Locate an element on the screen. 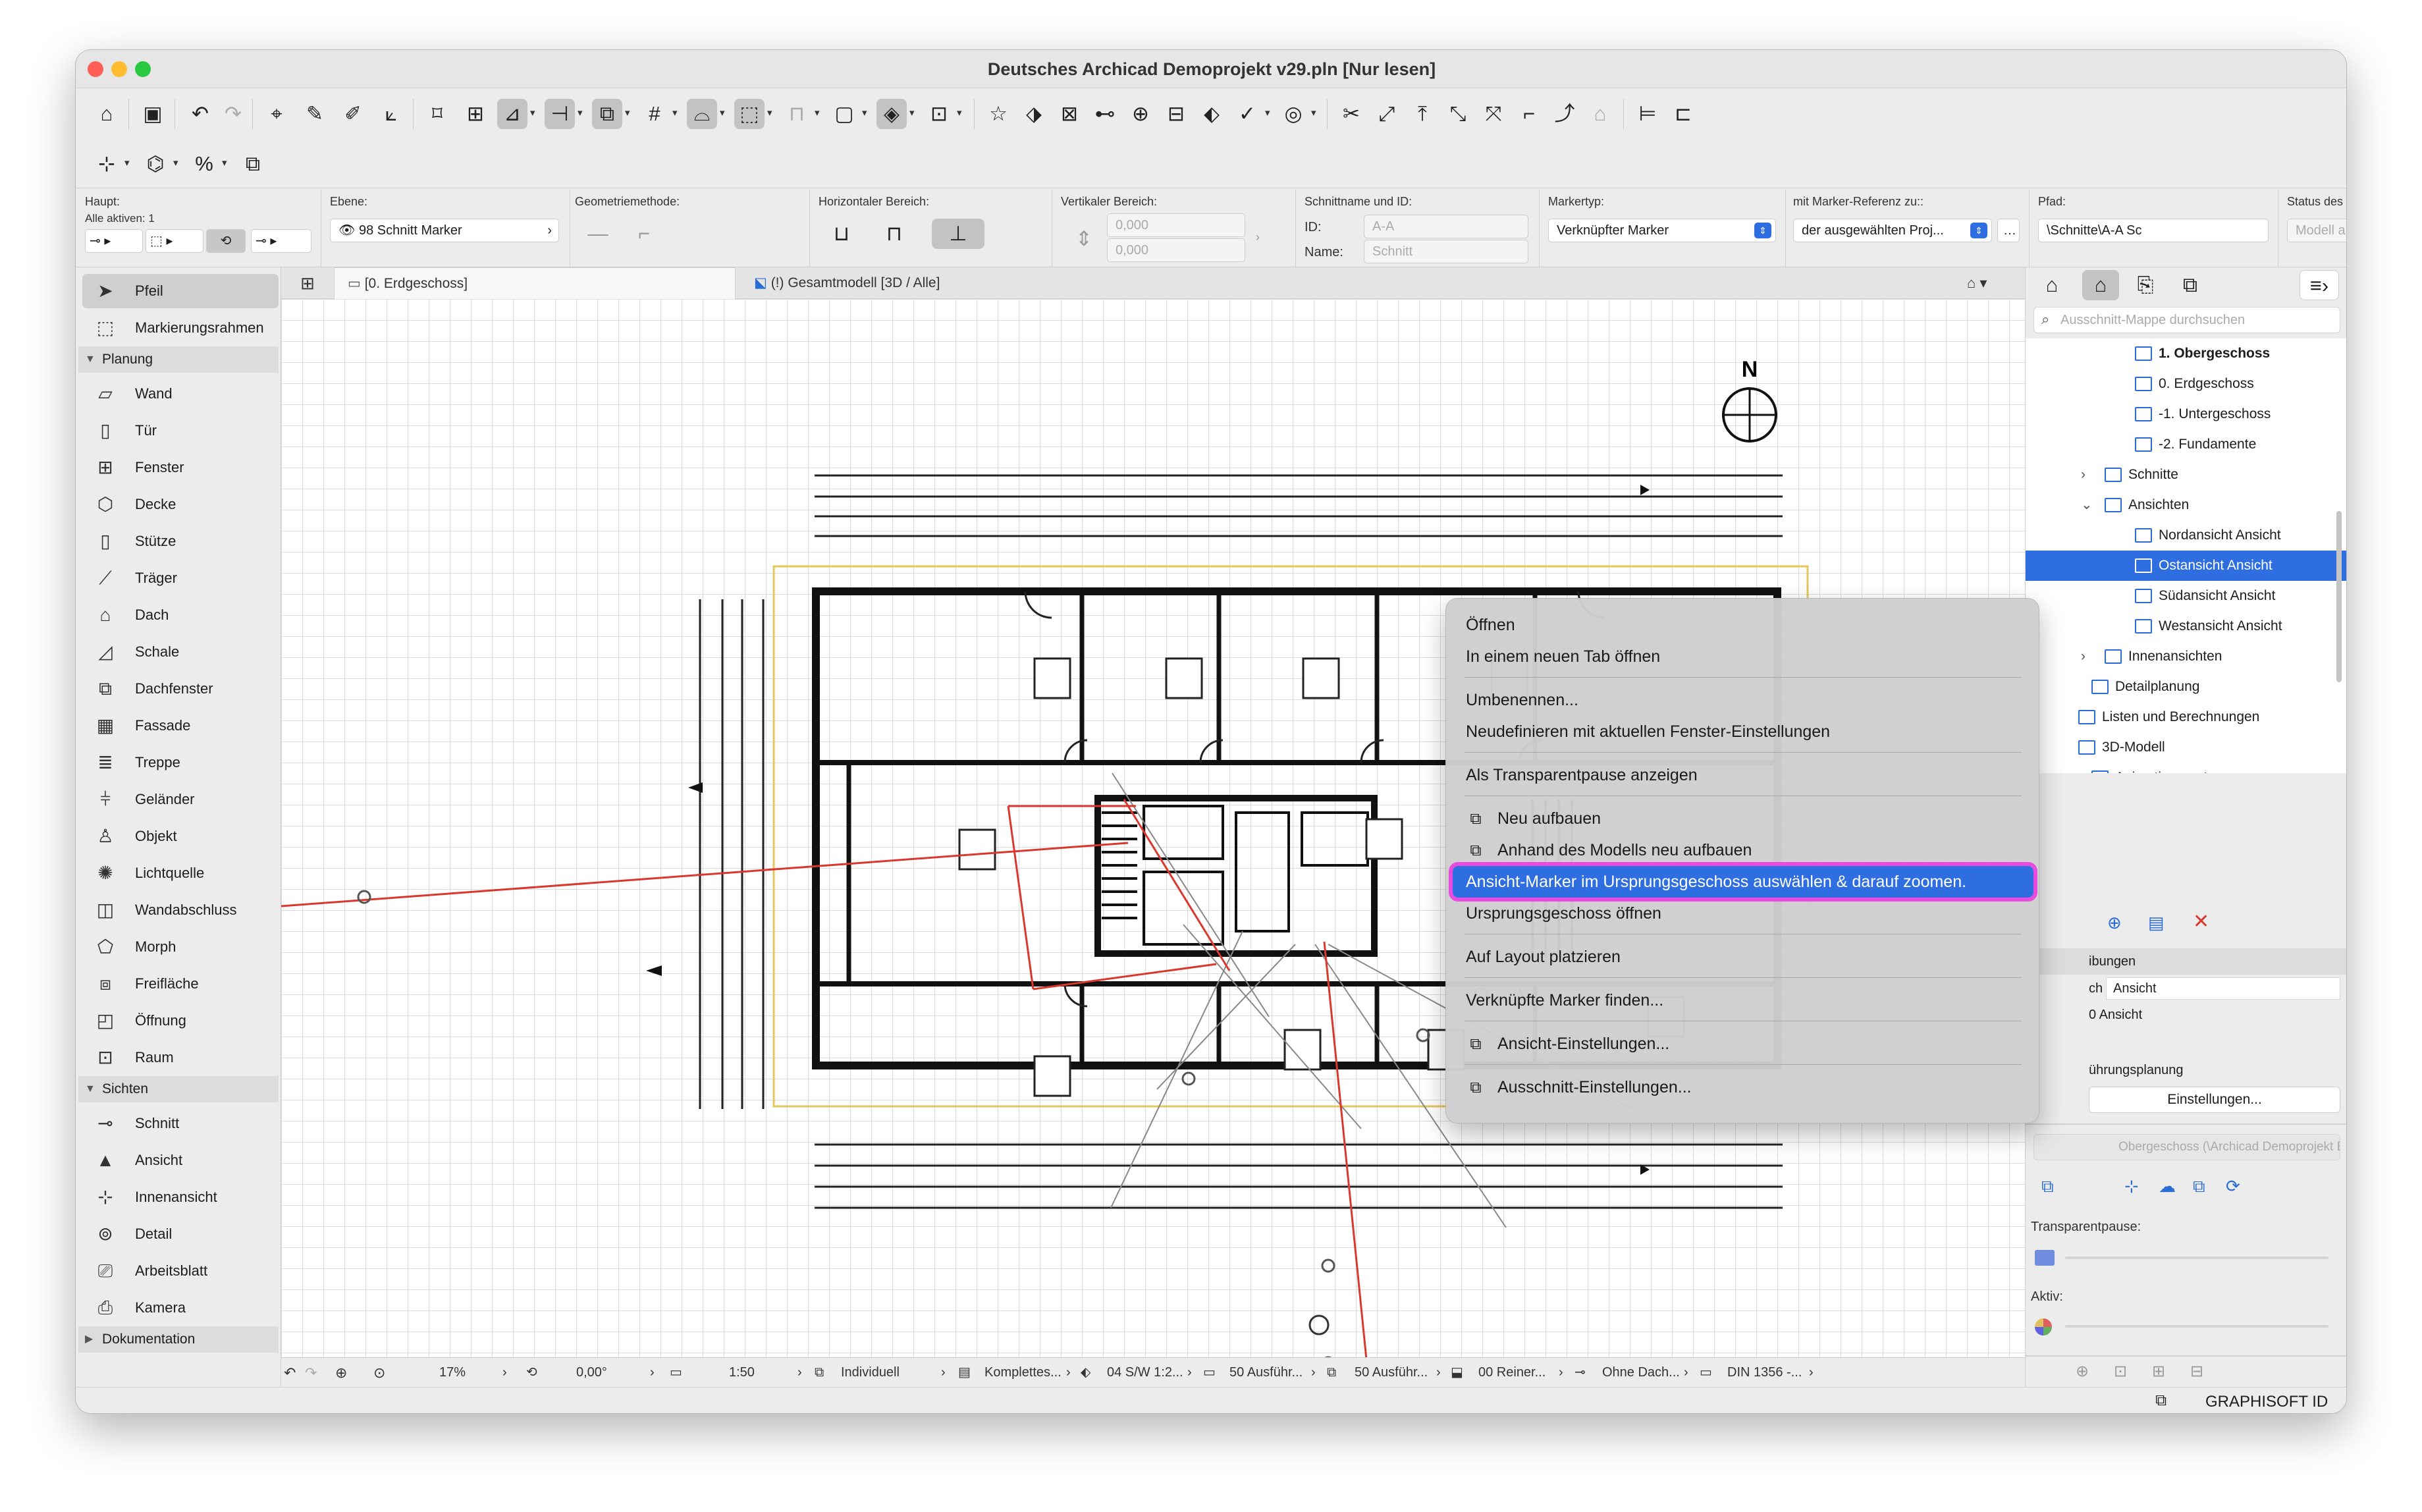 The width and height of the screenshot is (2422, 1512). active-color-icon is located at coordinates (2044, 1327).